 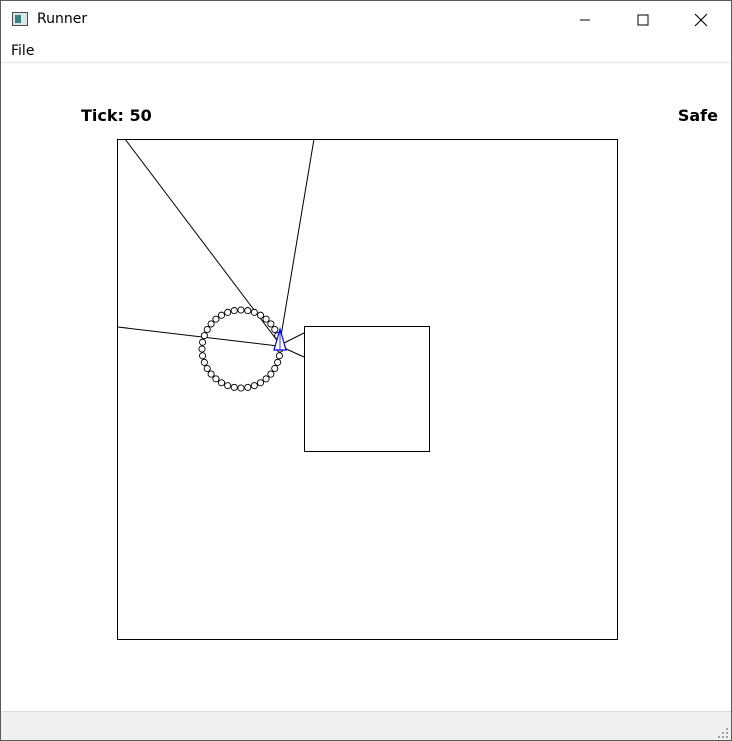 What do you see at coordinates (241, 349) in the screenshot?
I see `agent-trail` at bounding box center [241, 349].